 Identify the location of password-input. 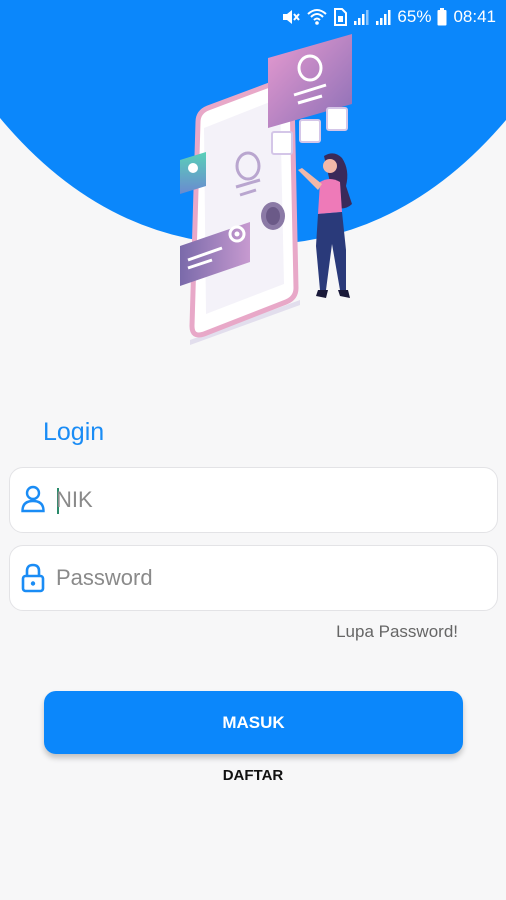
(266, 578).